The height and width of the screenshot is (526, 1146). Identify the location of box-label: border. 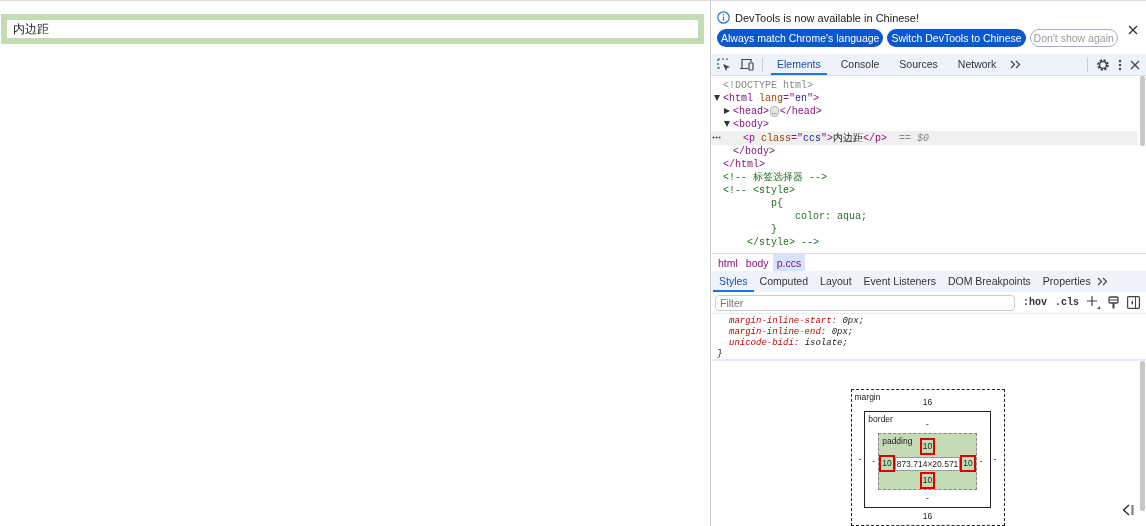
(880, 419).